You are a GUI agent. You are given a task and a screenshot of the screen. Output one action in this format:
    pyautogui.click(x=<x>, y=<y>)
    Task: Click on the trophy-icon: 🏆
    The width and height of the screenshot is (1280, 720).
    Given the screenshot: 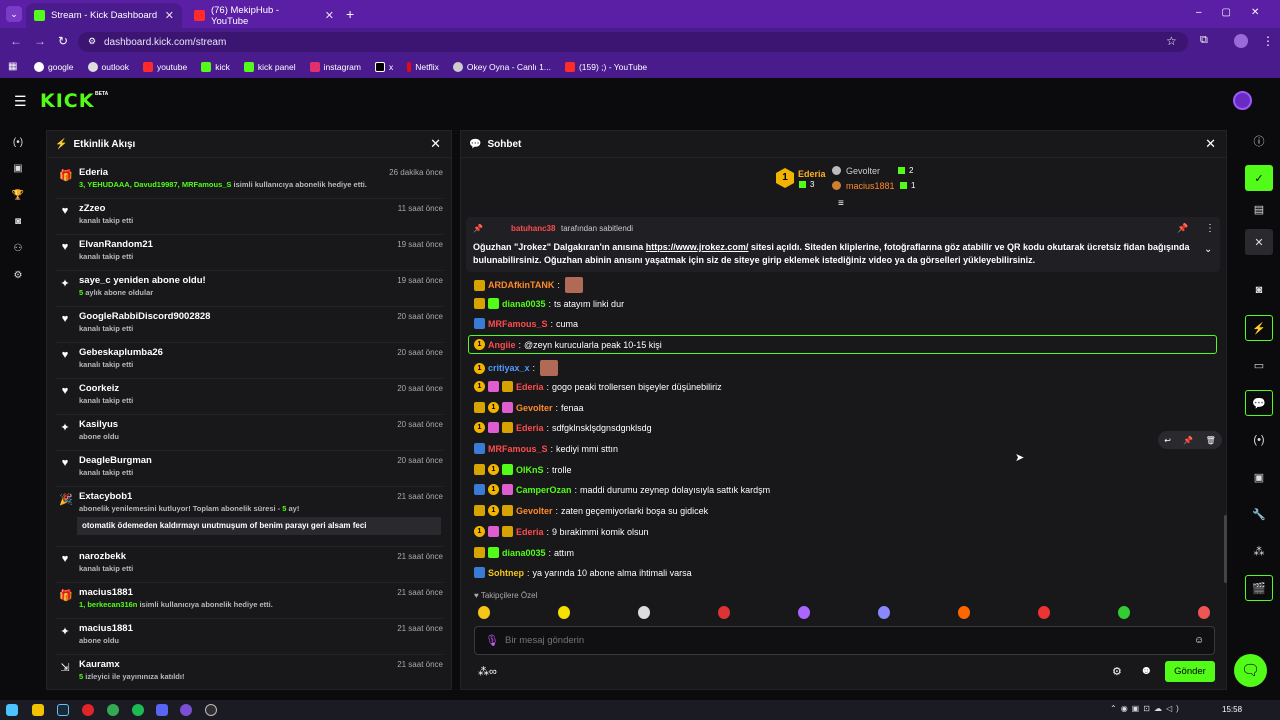 What is the action you would take?
    pyautogui.click(x=18, y=195)
    